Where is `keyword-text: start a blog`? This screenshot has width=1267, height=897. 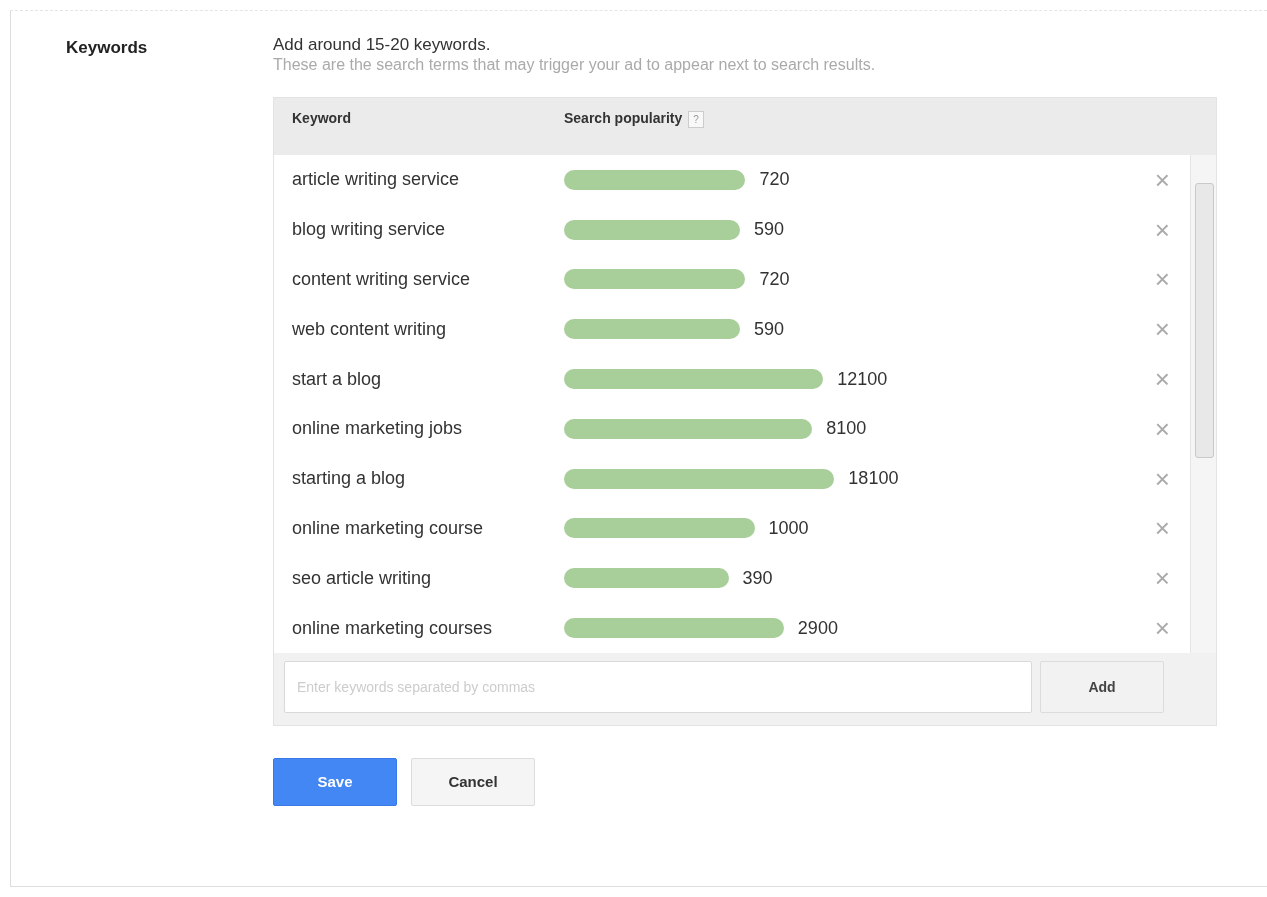 keyword-text: start a blog is located at coordinates (337, 379).